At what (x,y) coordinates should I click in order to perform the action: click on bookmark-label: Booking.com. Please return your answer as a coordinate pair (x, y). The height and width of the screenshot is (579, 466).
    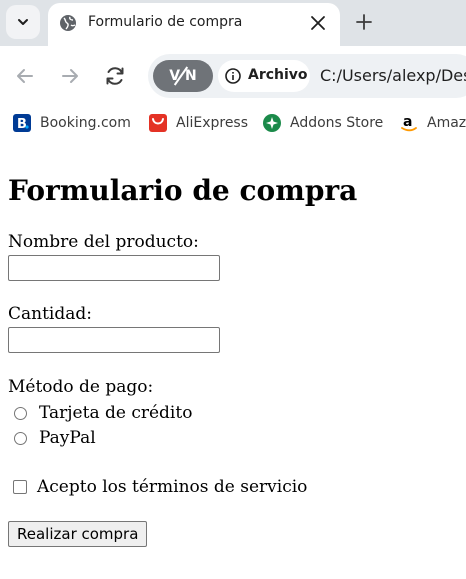
    Looking at the image, I should click on (85, 123).